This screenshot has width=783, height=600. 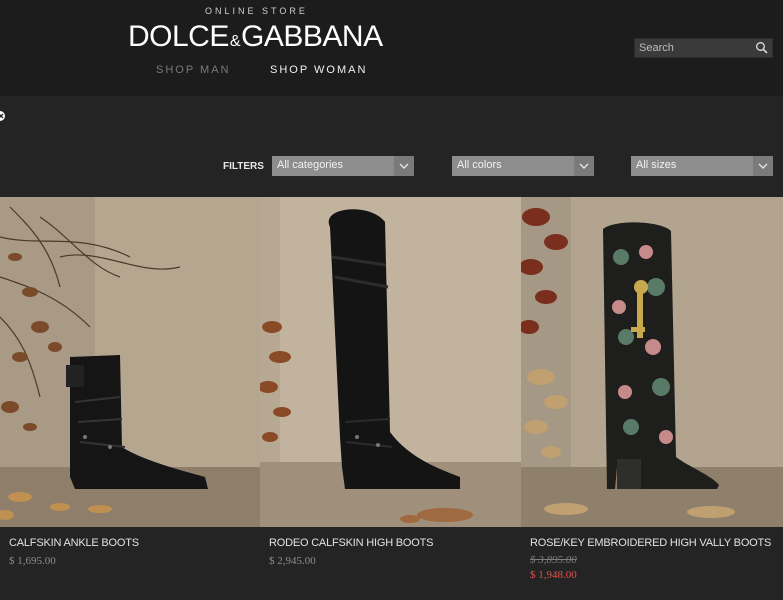 I want to click on product-name: RODEO CALFSKIN HIGH BOOTS, so click(x=351, y=543).